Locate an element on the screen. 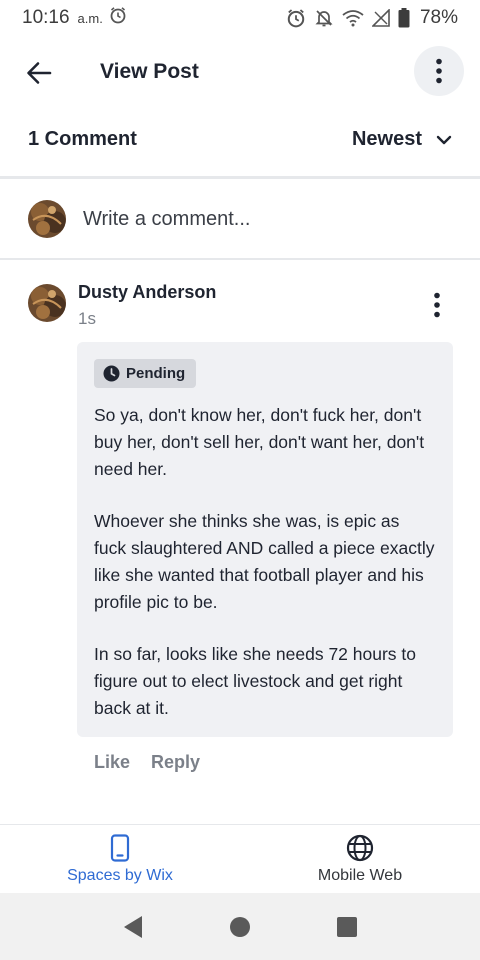  avatar is located at coordinates (47, 219).